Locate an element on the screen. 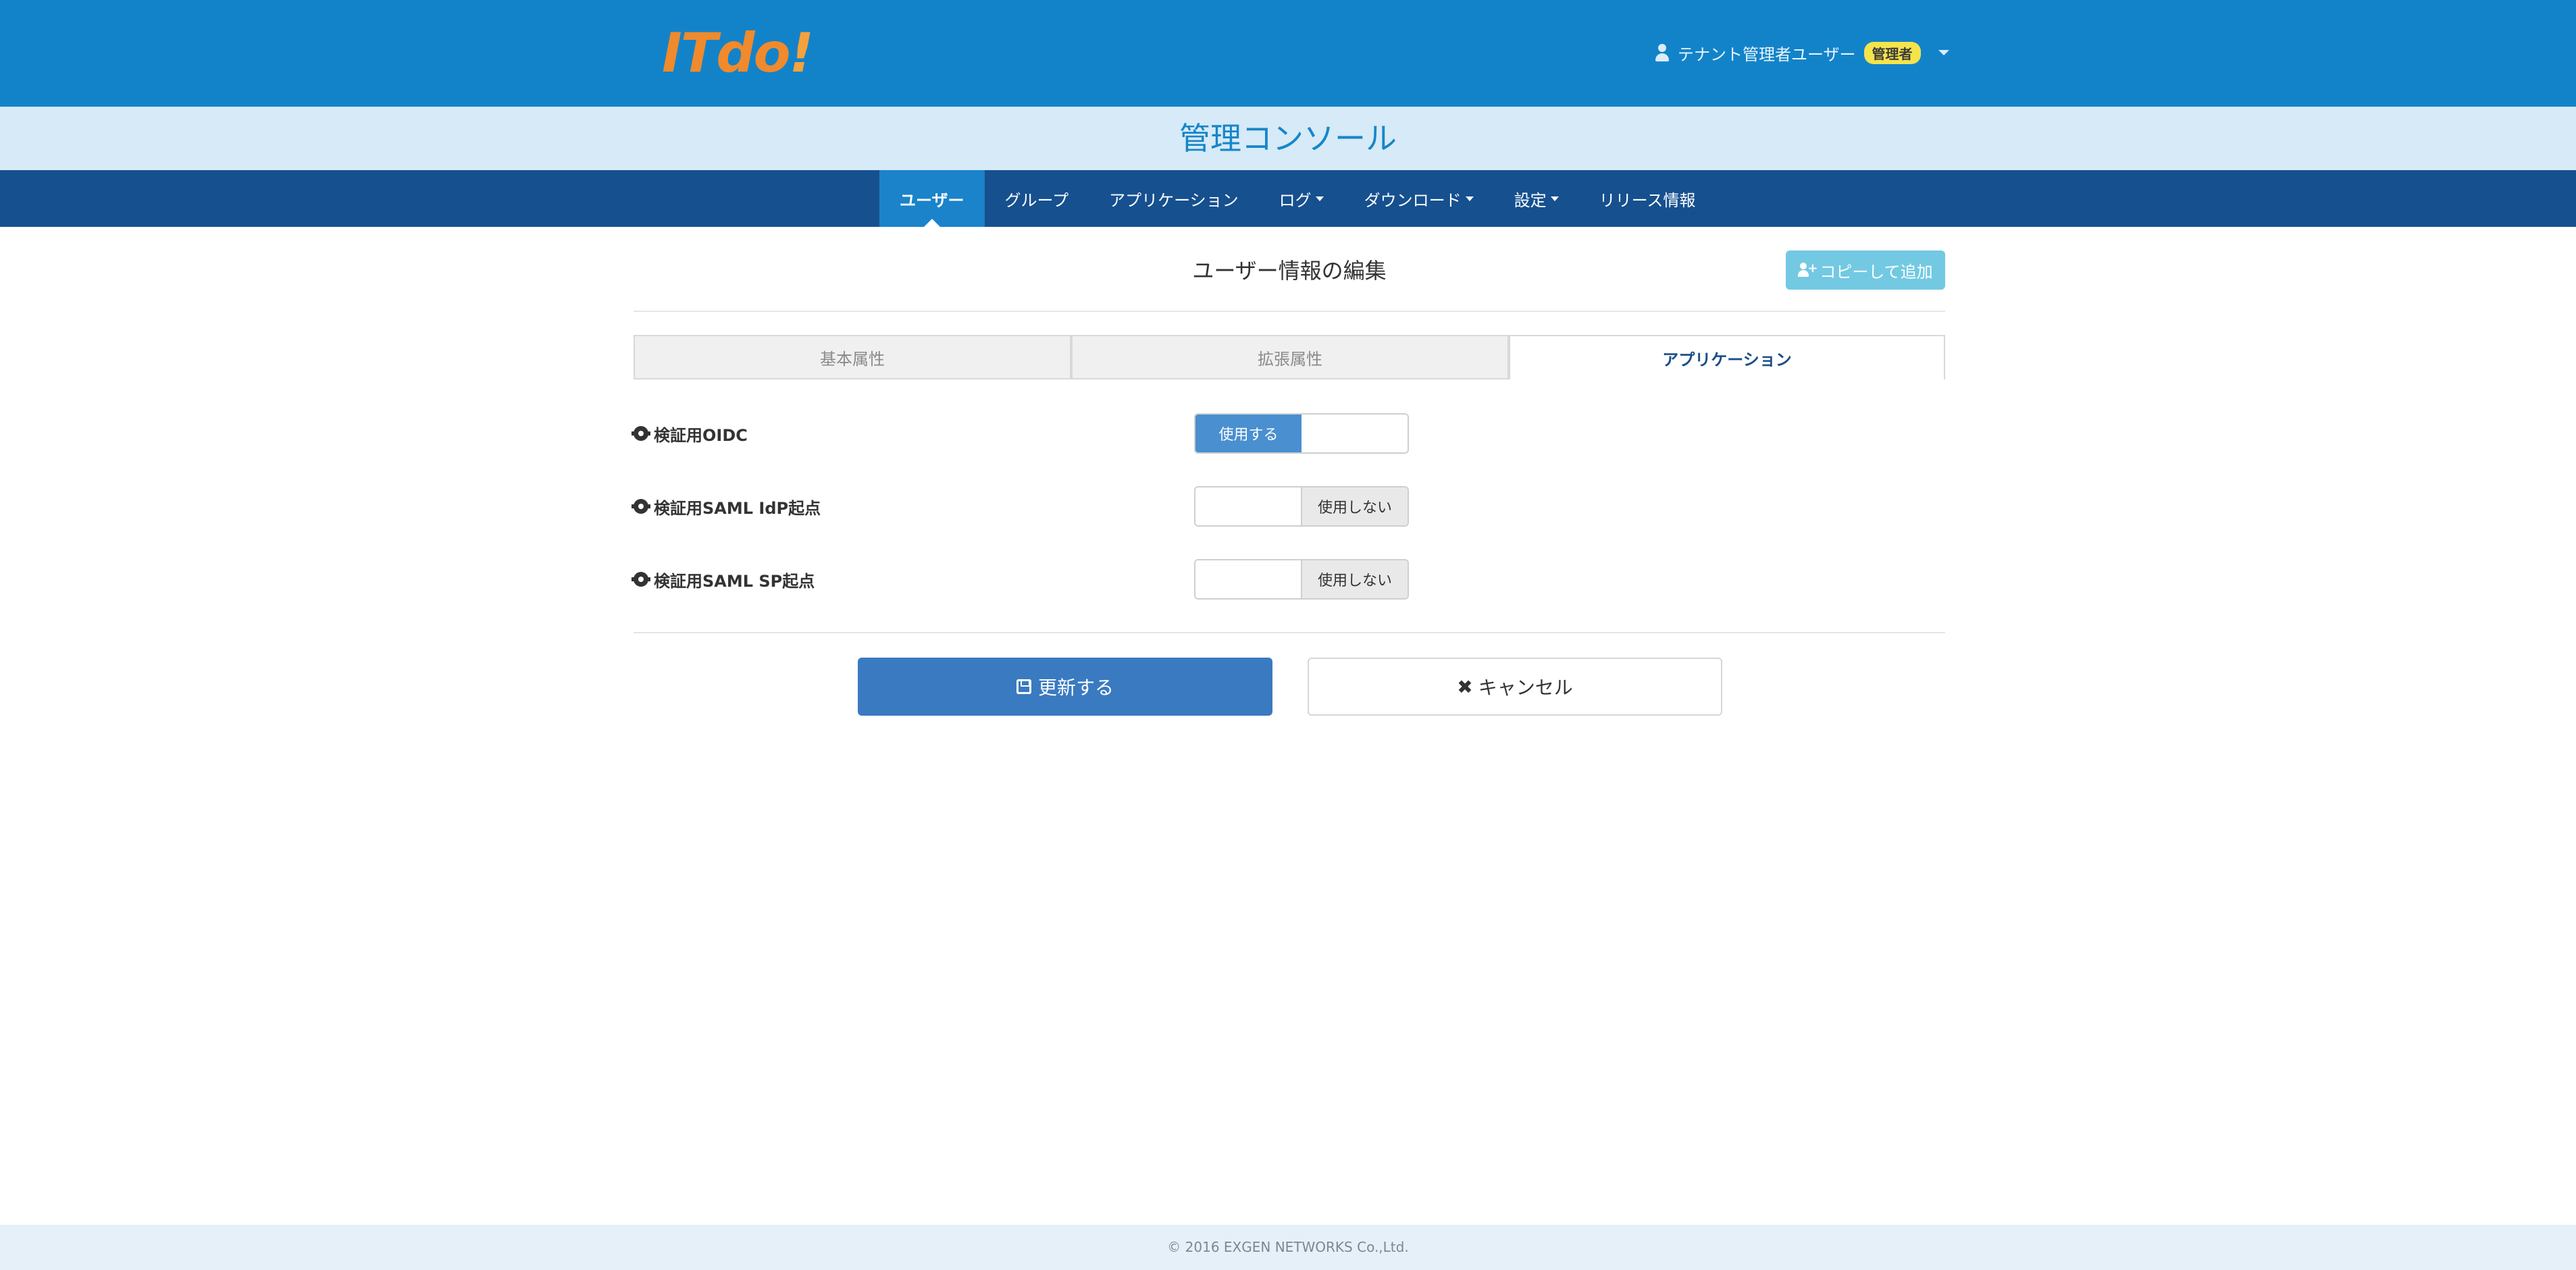  itdo-logo: ITdo! is located at coordinates (738, 53).